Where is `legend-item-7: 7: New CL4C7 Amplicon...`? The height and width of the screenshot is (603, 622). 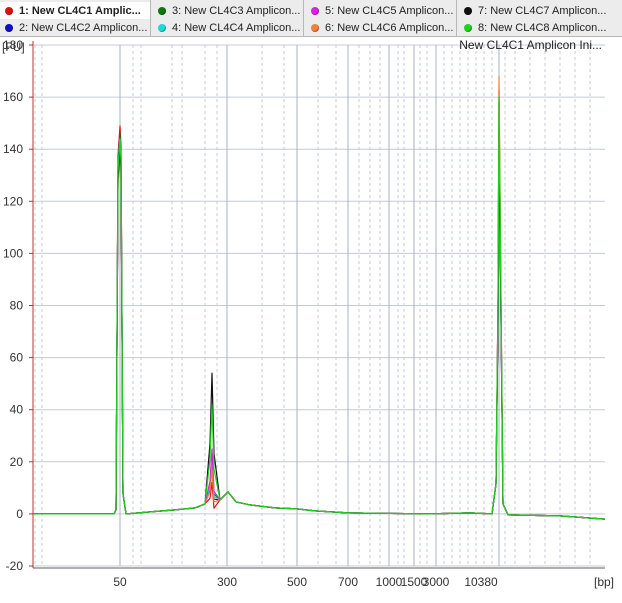
legend-item-7: 7: New CL4C7 Amplicon... is located at coordinates (540, 10).